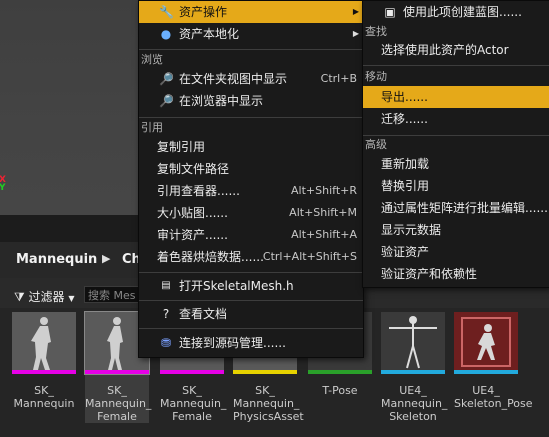 This screenshot has width=549, height=437. I want to click on wrench-icon: 🔧, so click(166, 12).